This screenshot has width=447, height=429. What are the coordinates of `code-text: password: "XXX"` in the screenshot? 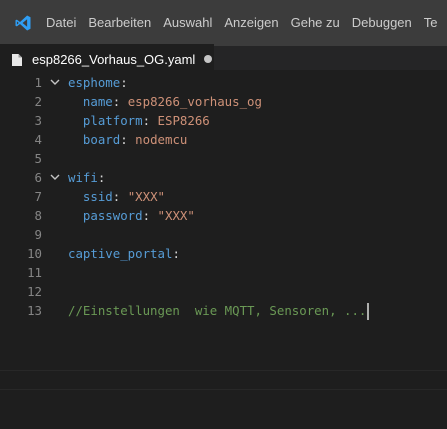 It's located at (131, 215).